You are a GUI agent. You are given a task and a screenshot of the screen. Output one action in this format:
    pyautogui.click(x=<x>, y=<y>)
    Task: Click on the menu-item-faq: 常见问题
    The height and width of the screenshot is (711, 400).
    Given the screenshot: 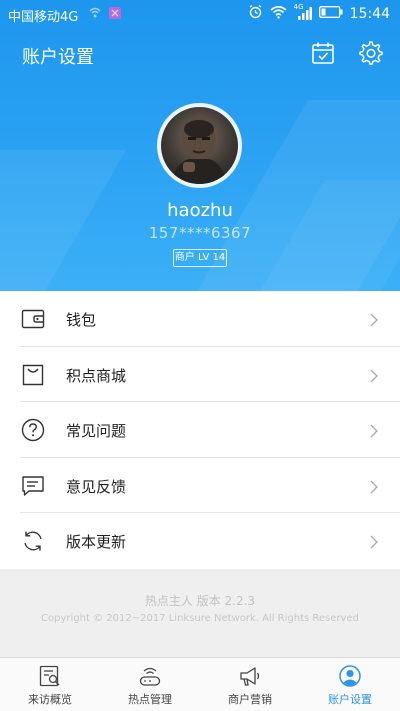 What is the action you would take?
    pyautogui.click(x=200, y=430)
    